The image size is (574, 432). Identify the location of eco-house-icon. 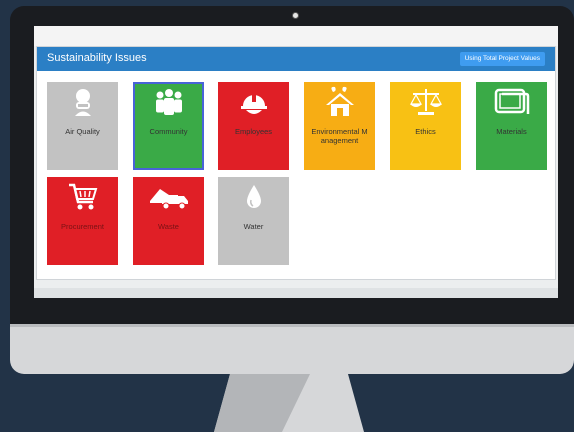
(339, 102).